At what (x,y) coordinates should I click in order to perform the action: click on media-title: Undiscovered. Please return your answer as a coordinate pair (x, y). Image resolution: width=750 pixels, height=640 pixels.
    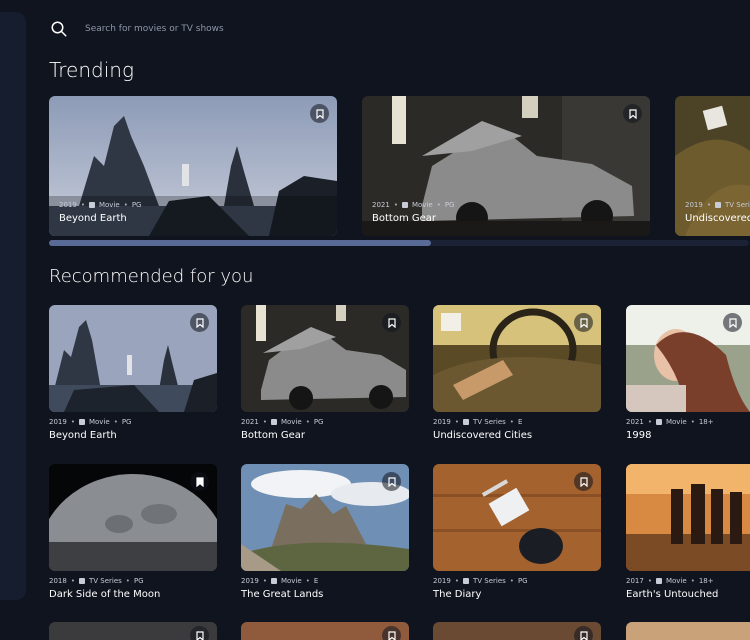
    Looking at the image, I should click on (717, 218).